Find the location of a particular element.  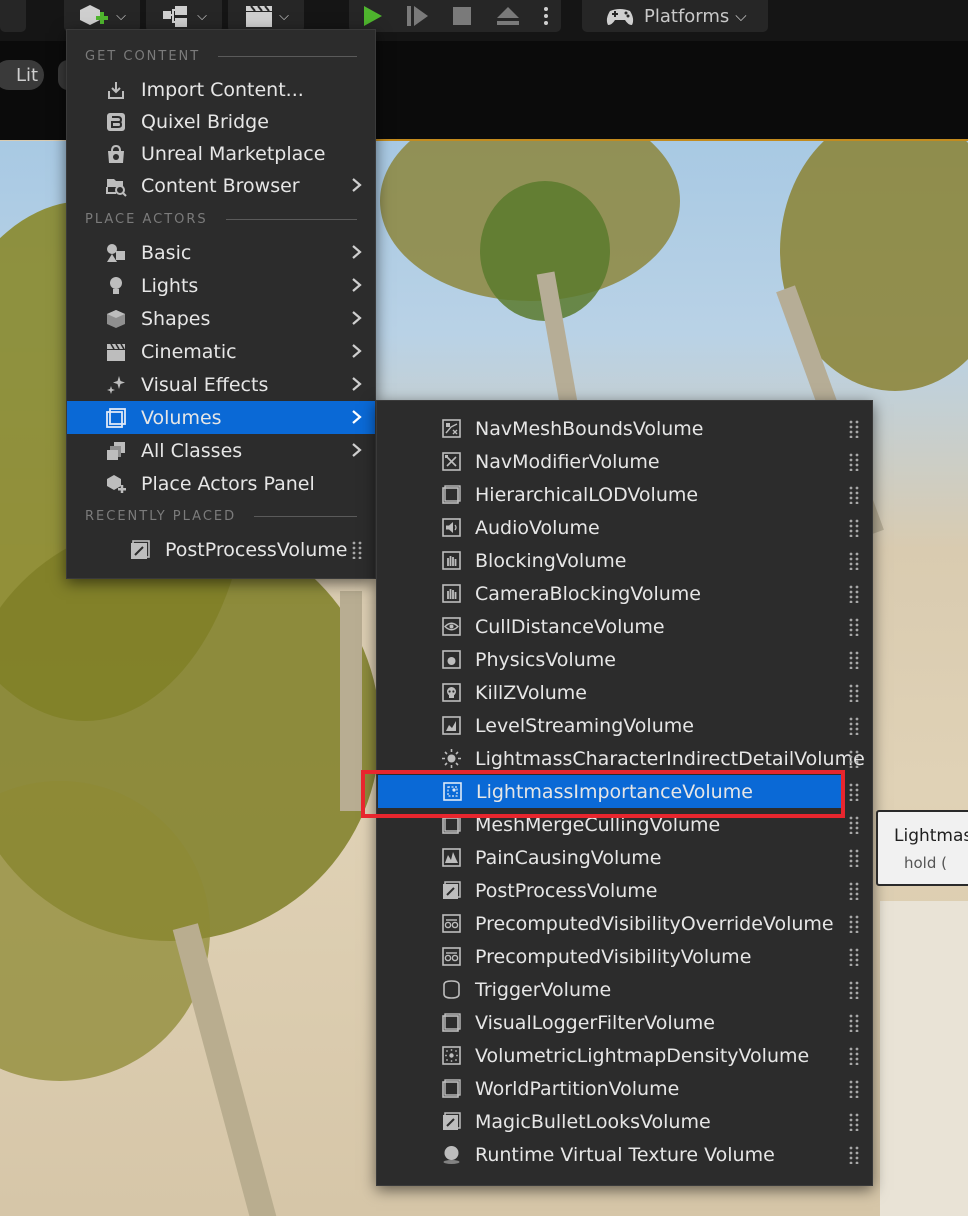

menu-item-recent-postprocess-volume: PostProcessVolume is located at coordinates (221, 549).